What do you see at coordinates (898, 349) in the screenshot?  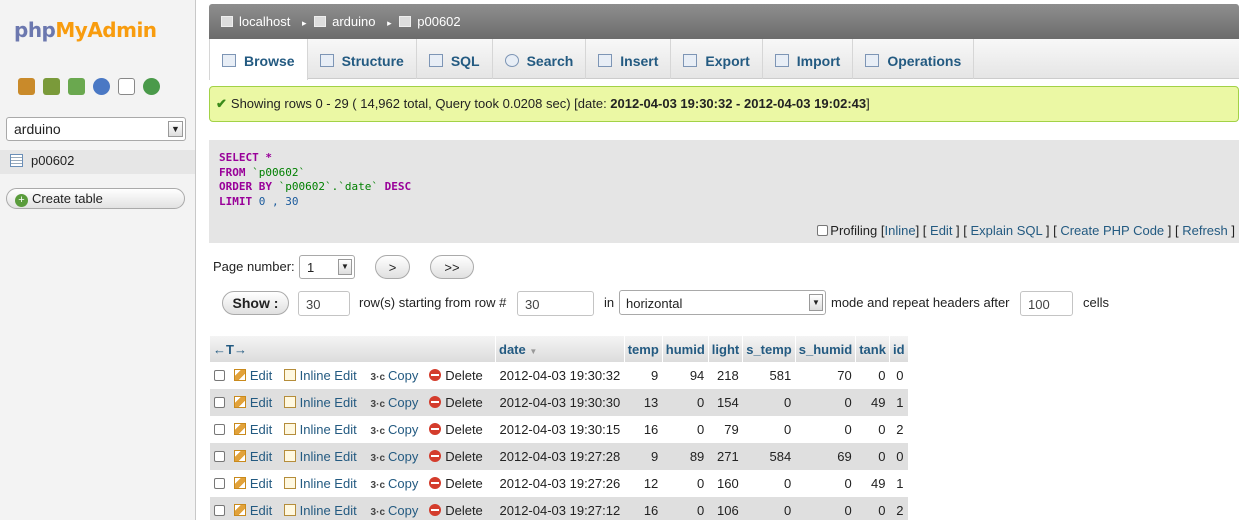 I see `column-header-id: id` at bounding box center [898, 349].